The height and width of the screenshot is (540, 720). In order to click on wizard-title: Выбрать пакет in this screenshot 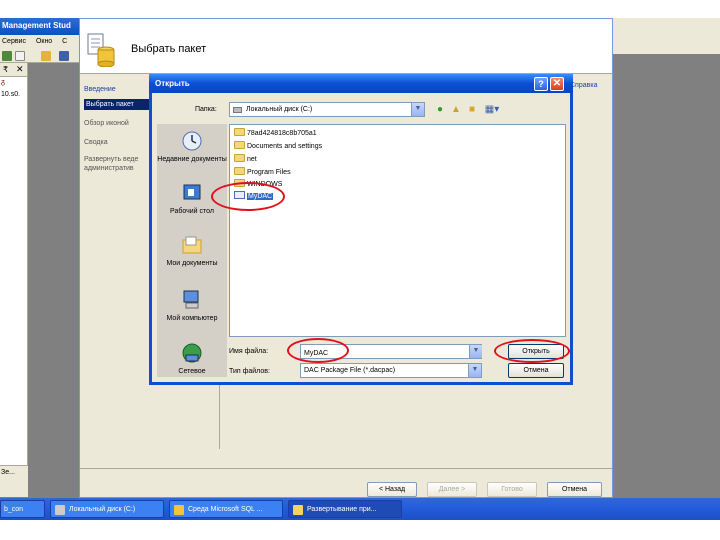, I will do `click(169, 49)`.